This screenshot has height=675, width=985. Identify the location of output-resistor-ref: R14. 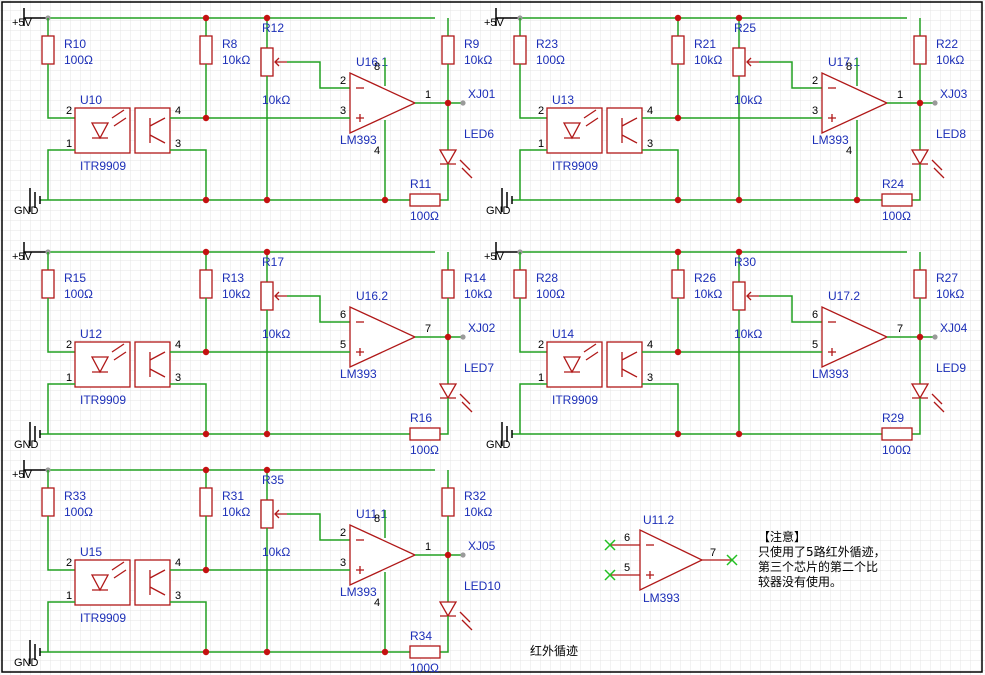
(475, 278).